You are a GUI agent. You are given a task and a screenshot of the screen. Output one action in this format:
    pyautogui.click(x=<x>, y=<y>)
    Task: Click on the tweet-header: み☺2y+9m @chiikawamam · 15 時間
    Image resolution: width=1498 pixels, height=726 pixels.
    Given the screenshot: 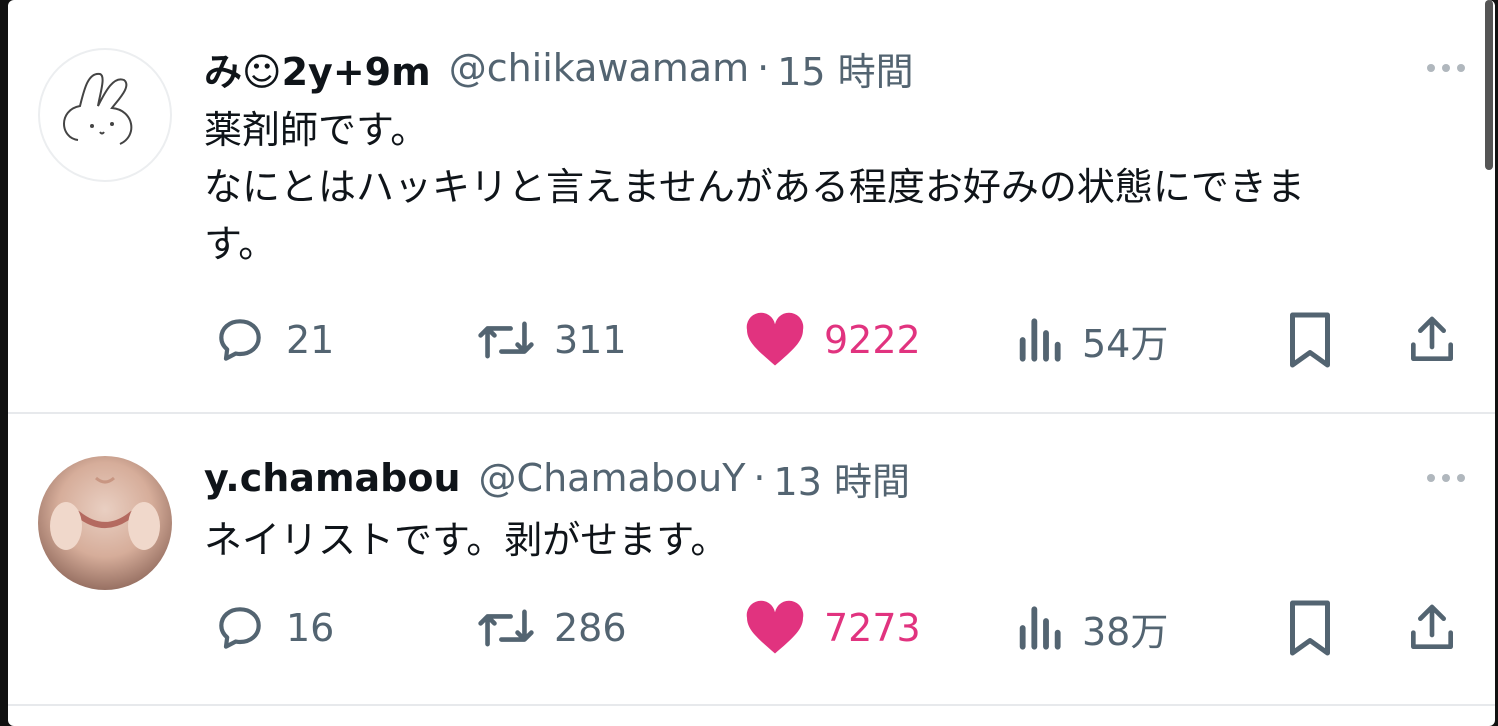 What is the action you would take?
    pyautogui.click(x=559, y=68)
    